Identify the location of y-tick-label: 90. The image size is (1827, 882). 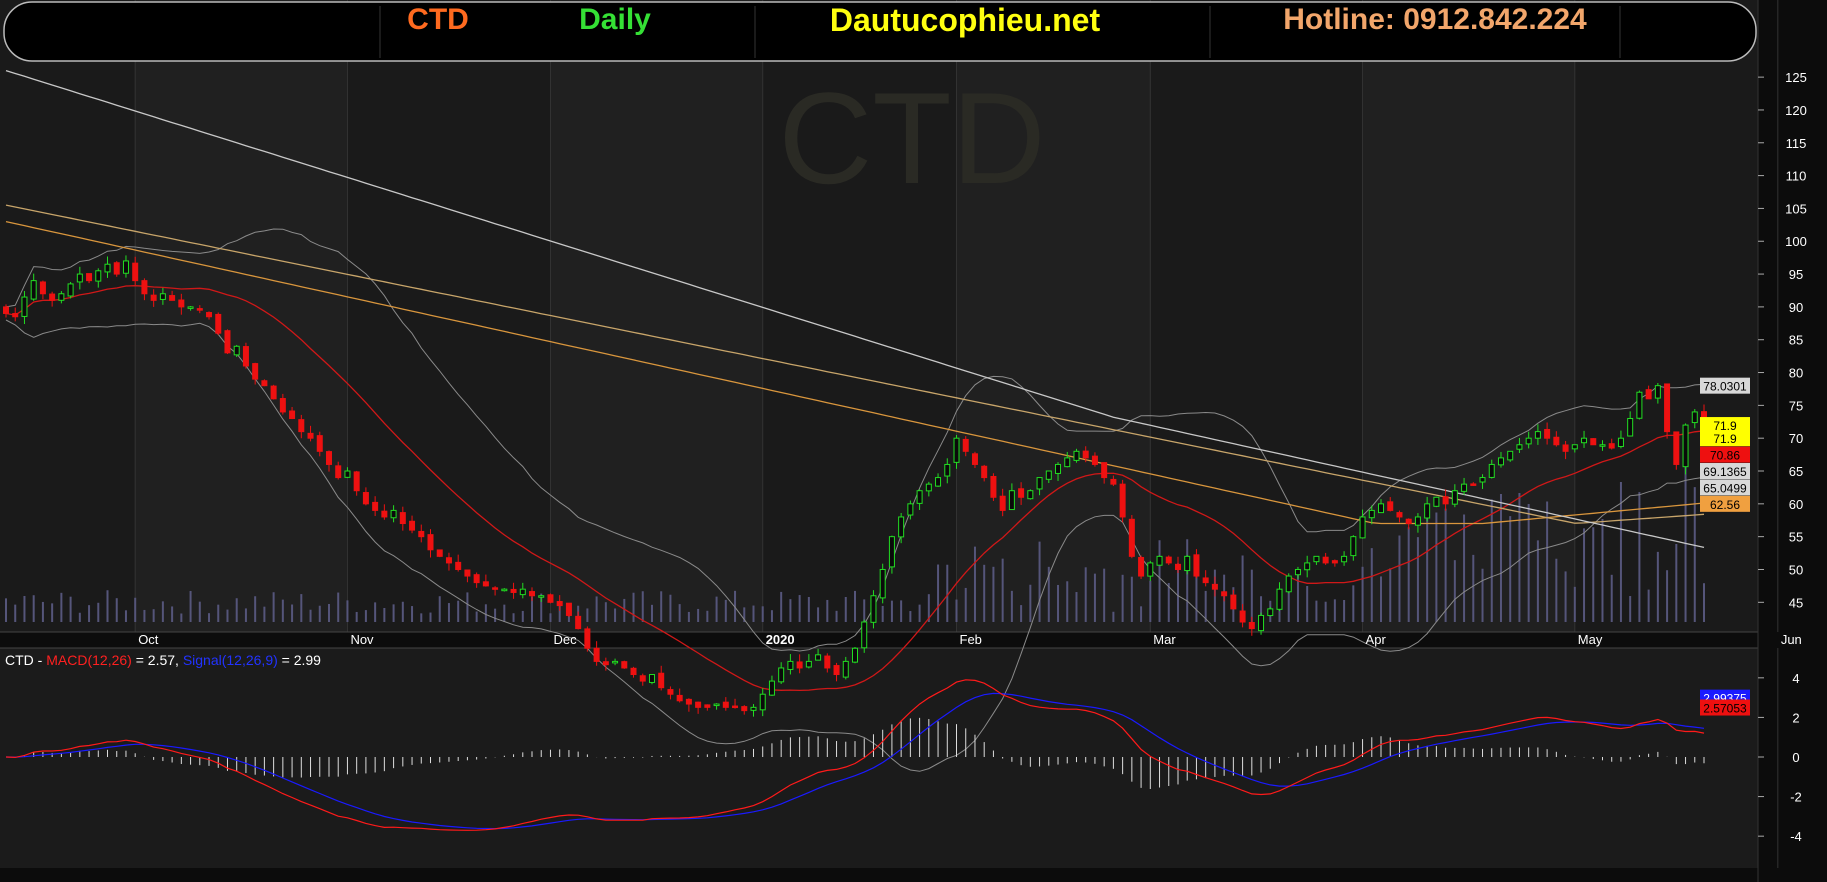
(1796, 307).